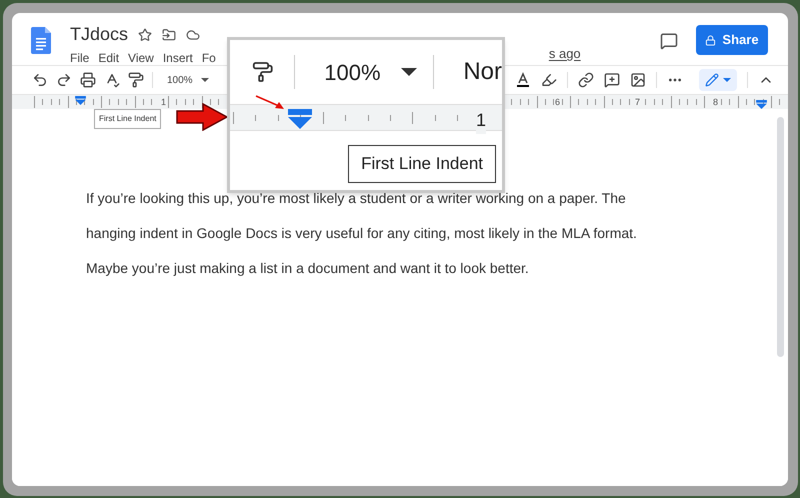  I want to click on last-edit-link: s ago, so click(564, 54).